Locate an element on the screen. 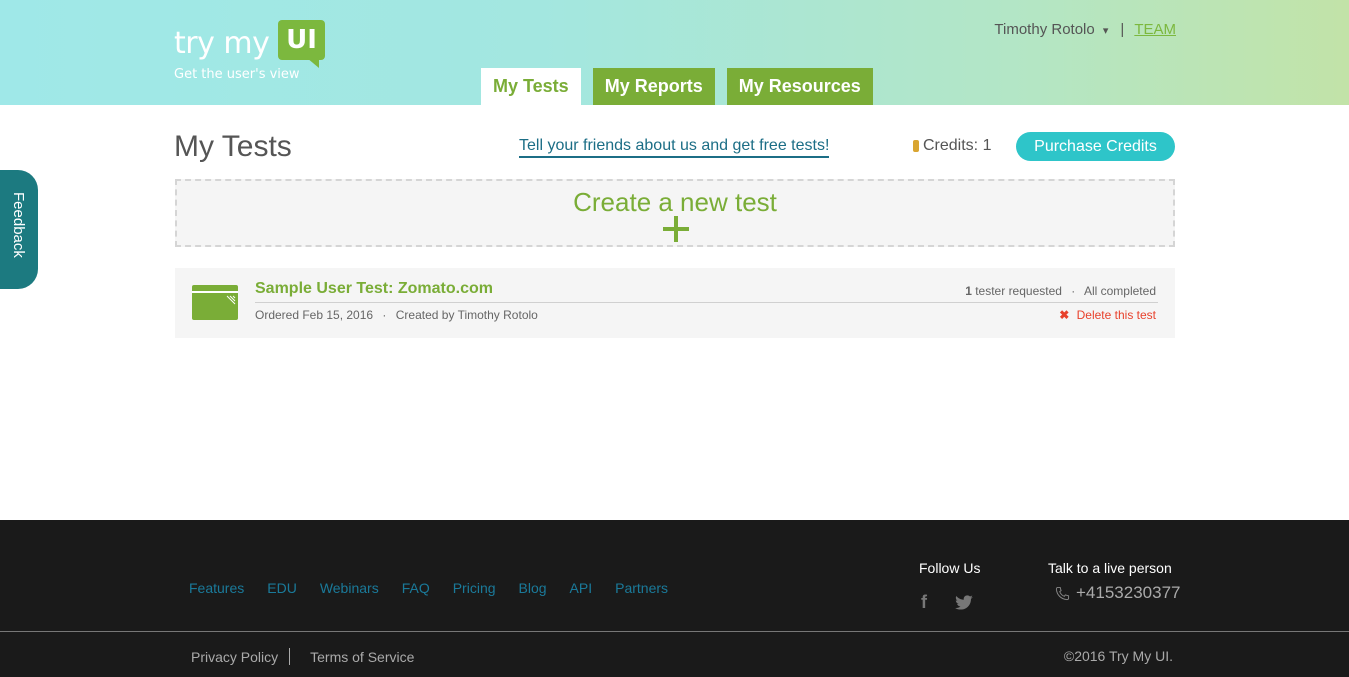 This screenshot has height=677, width=1349. testers-count: 1 is located at coordinates (968, 291).